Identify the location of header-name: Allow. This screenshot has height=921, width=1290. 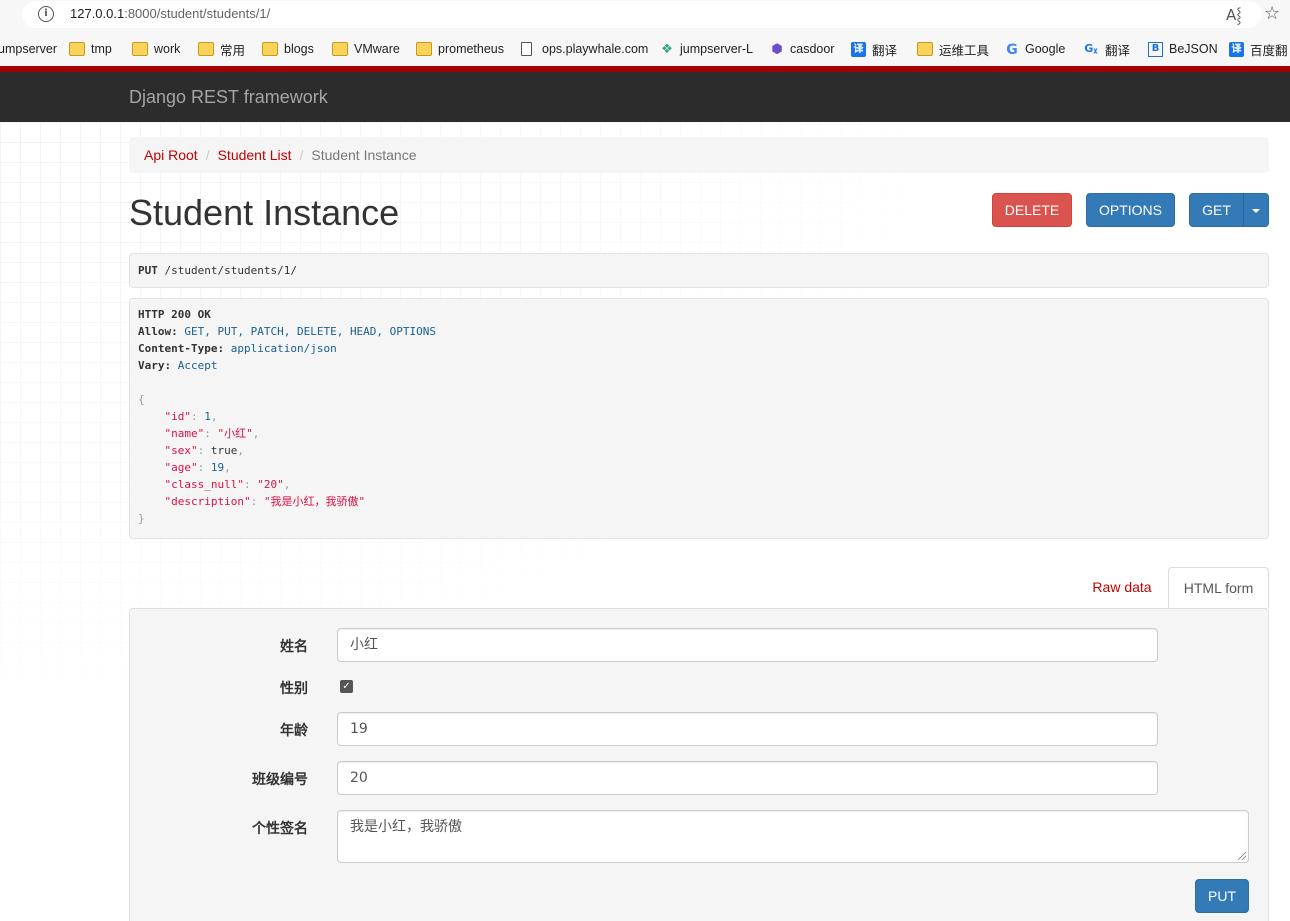
(155, 331).